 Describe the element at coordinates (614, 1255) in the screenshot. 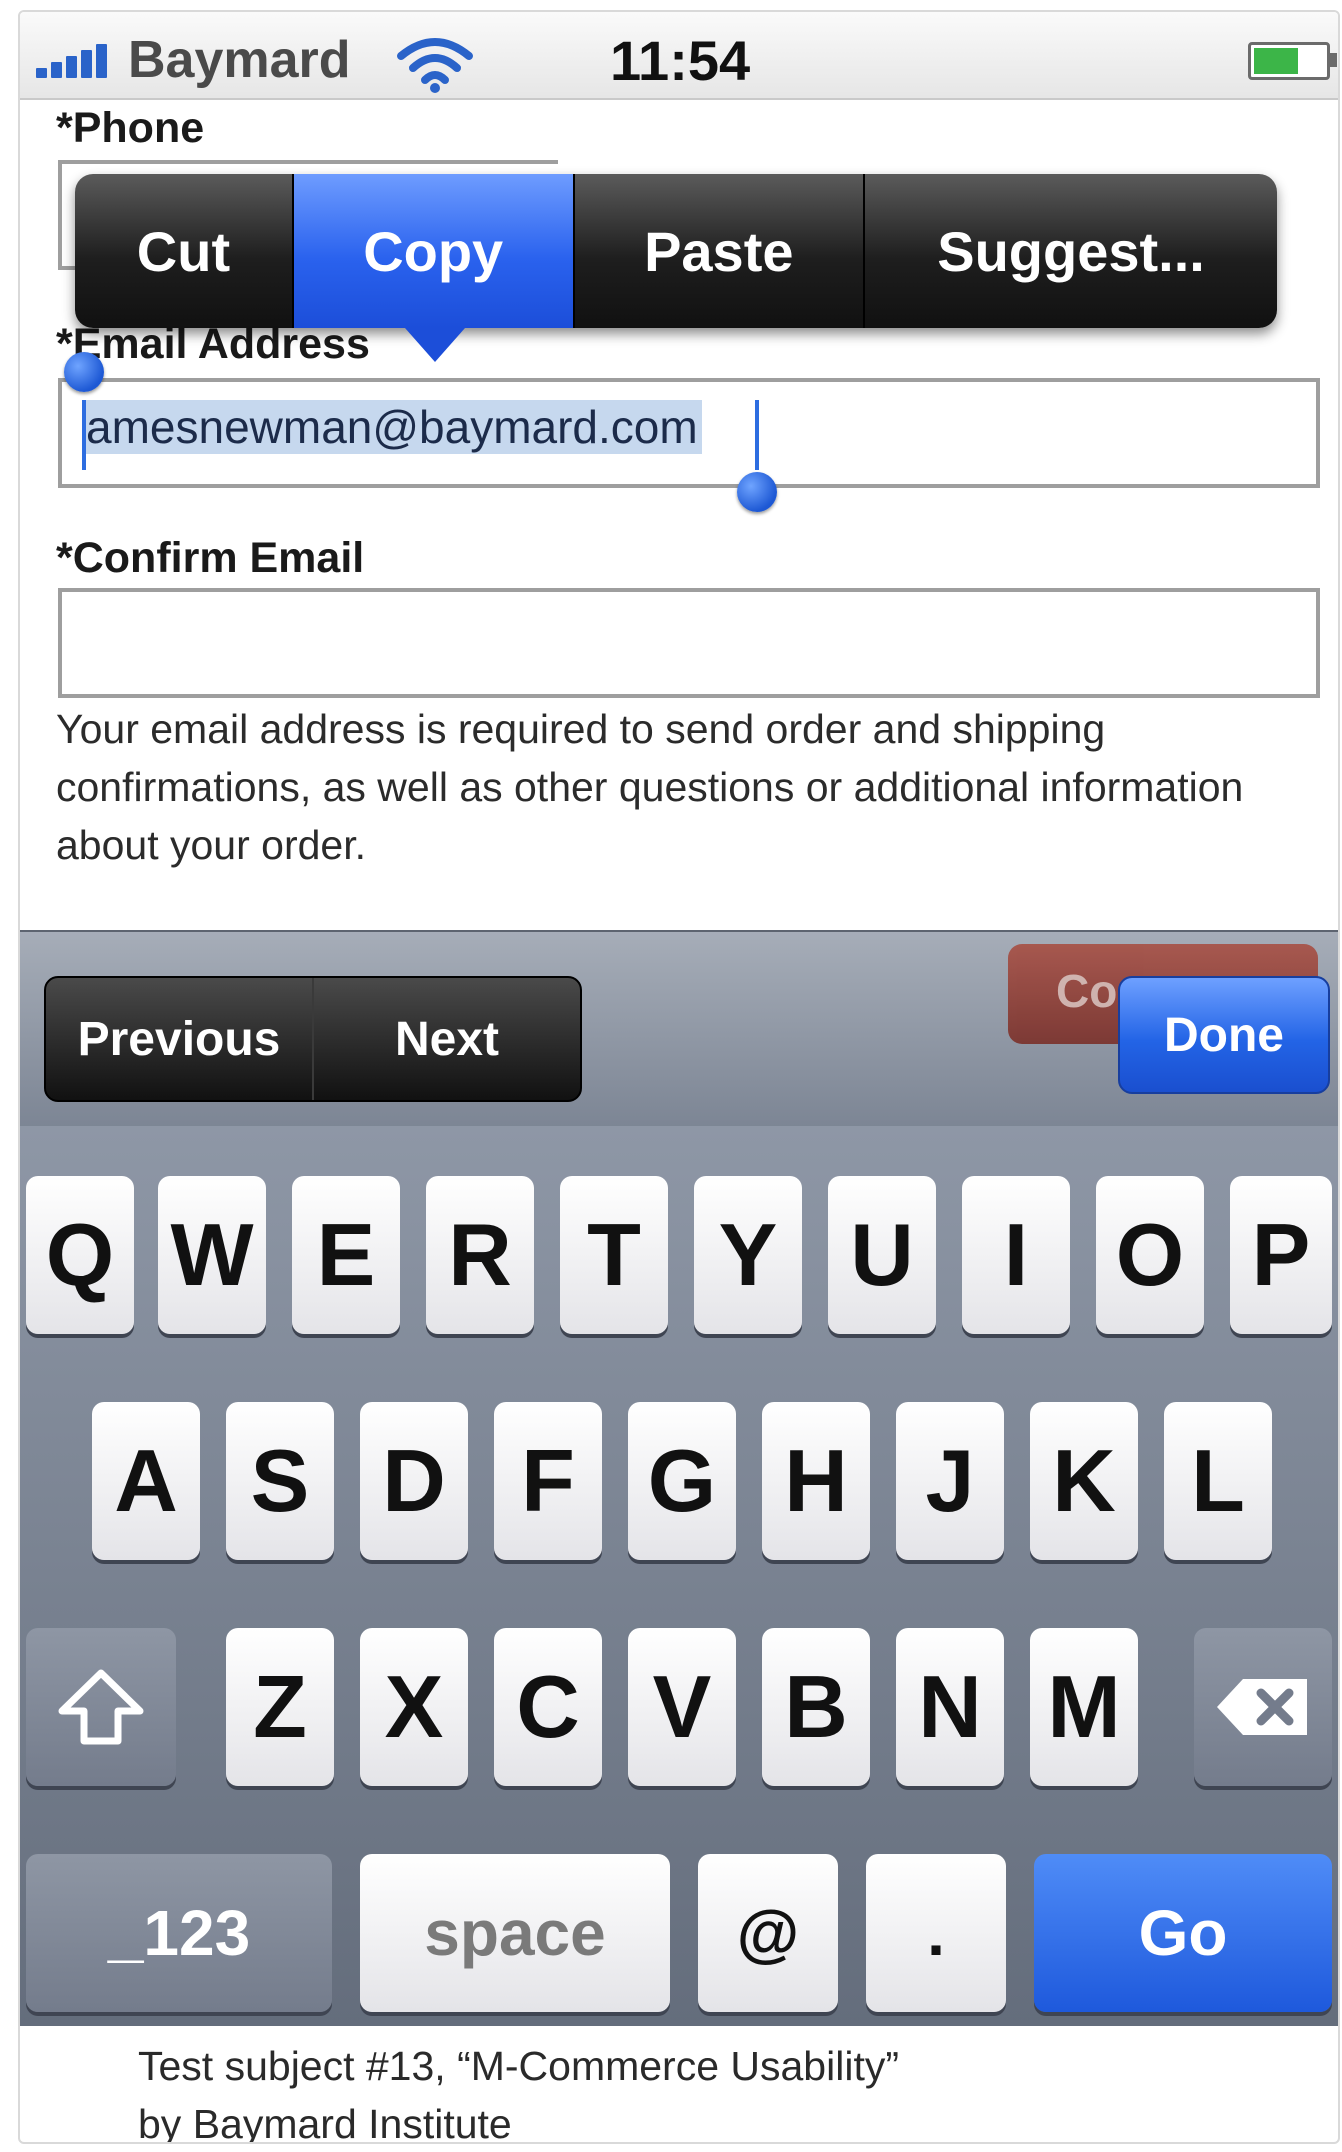

I see `key-t: T` at that location.